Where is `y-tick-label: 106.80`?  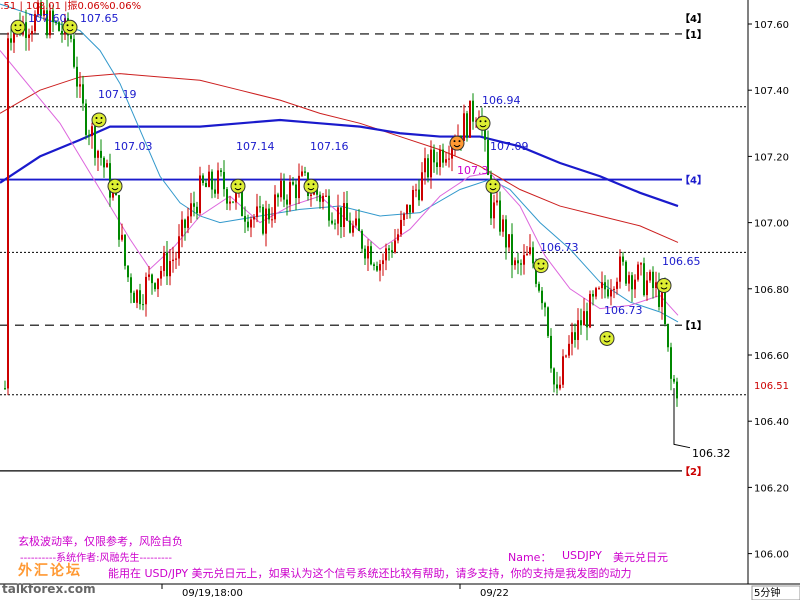 y-tick-label: 106.80 is located at coordinates (771, 290).